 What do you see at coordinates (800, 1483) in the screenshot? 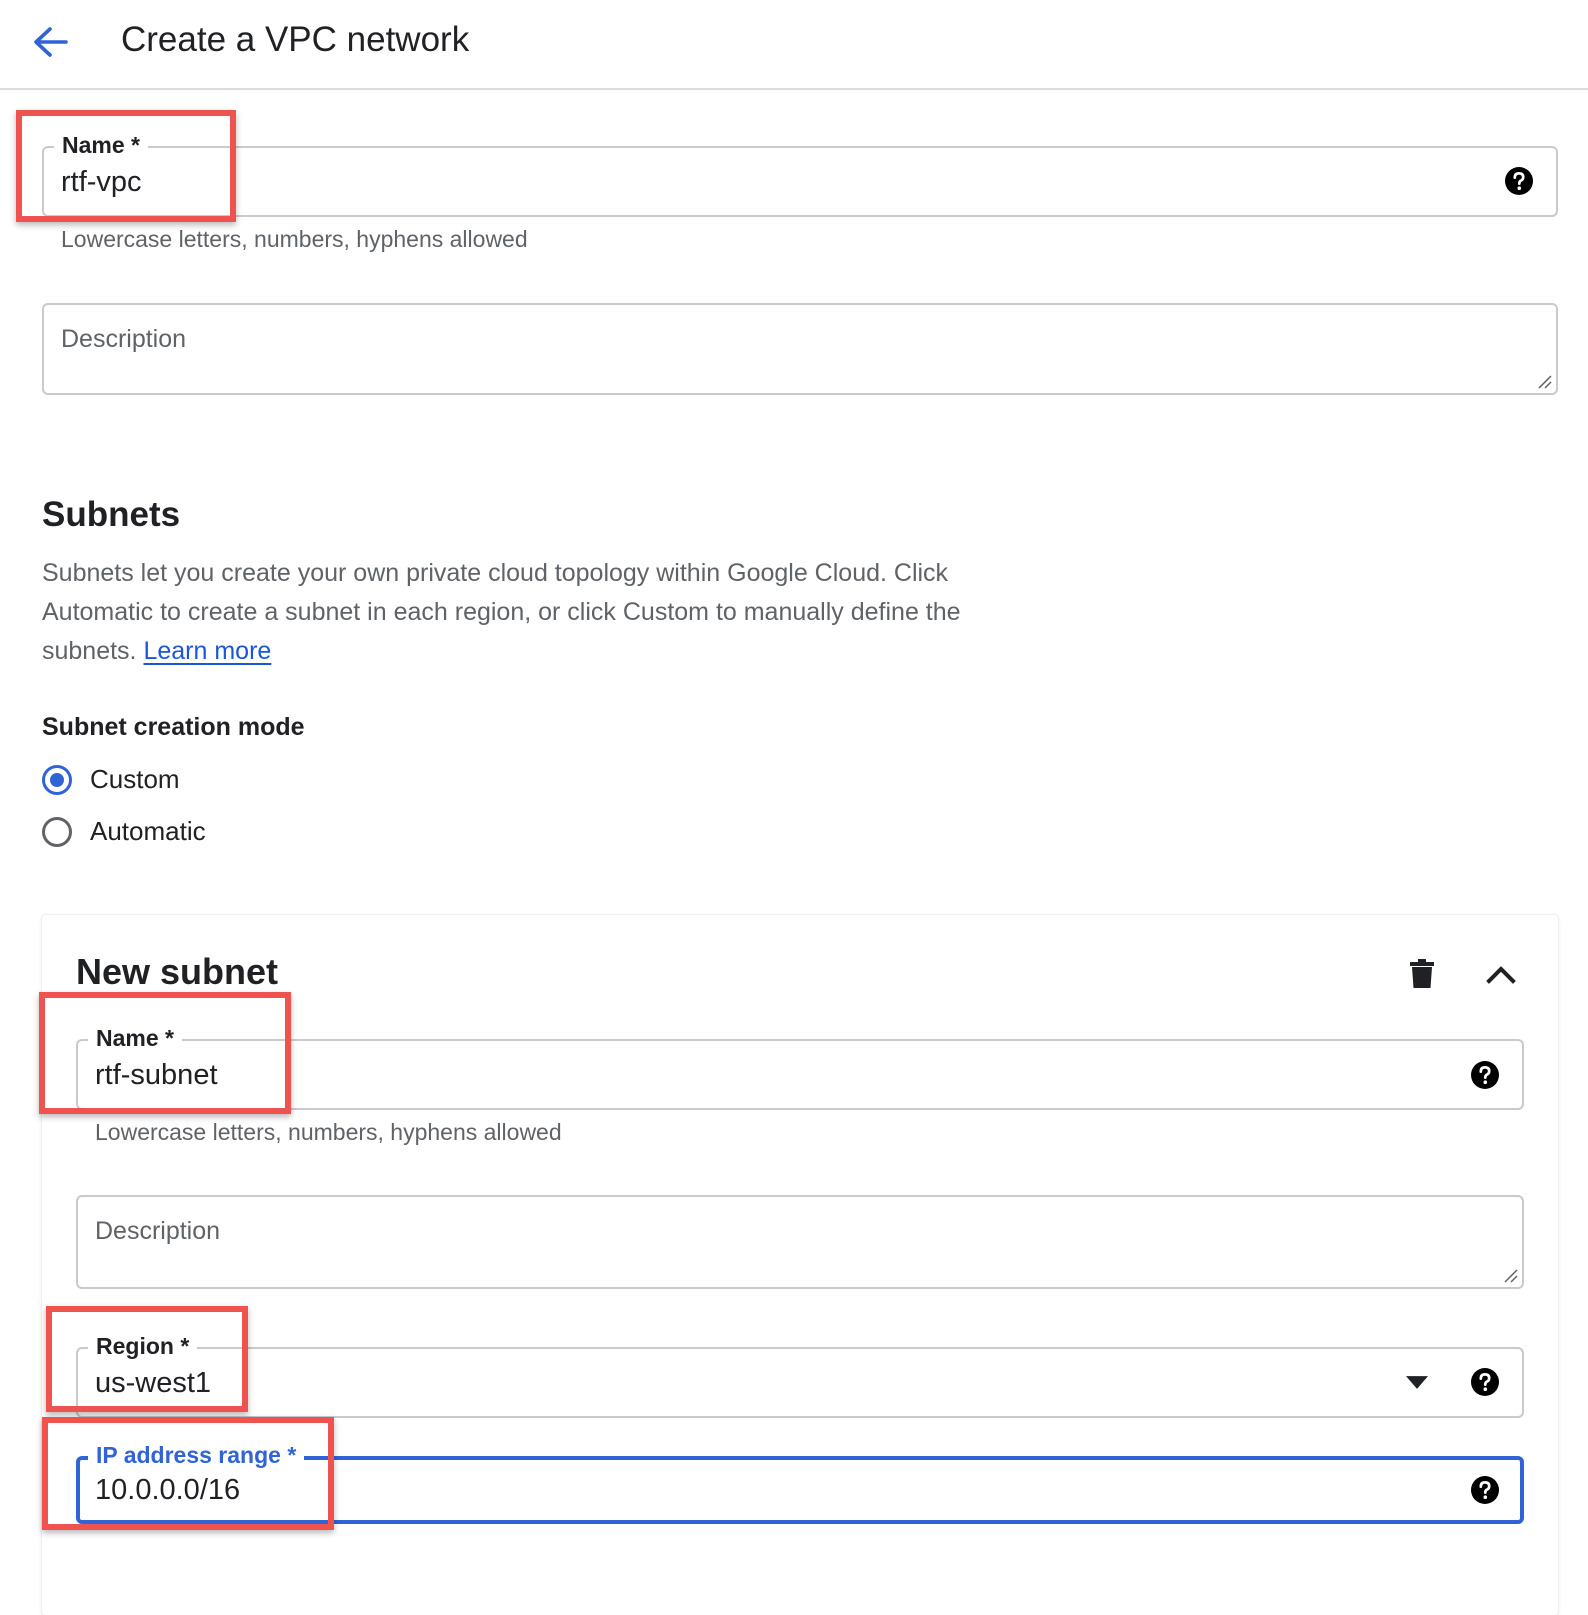
I see `ip-address-range-field: IP address range * 10.0.0.0/16` at bounding box center [800, 1483].